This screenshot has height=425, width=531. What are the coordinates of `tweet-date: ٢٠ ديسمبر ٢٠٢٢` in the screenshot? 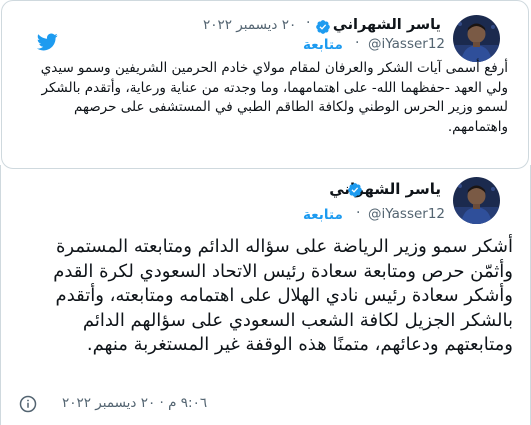 It's located at (249, 25).